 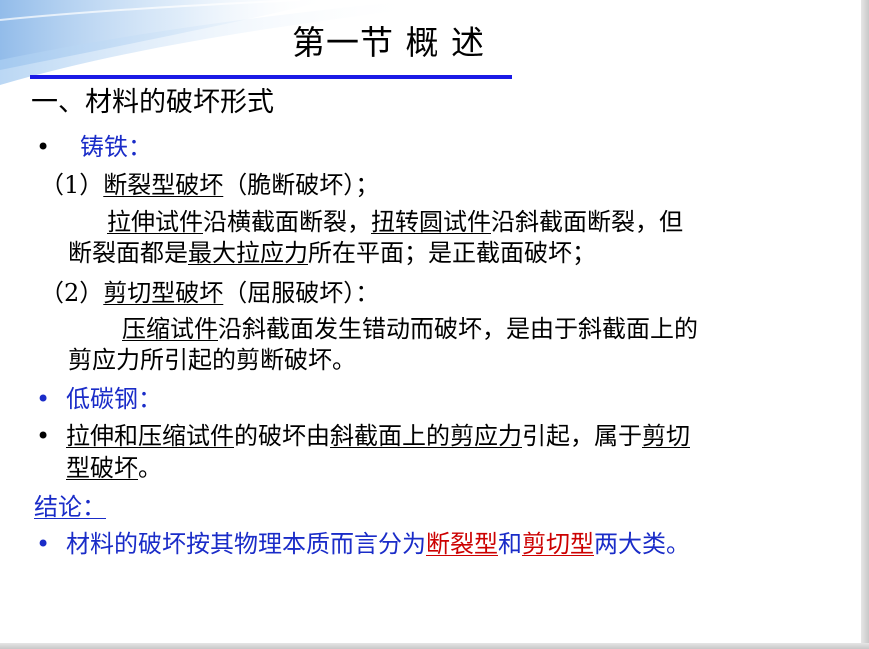 I want to click on torsion-specimen-term: 扭转圆试件, so click(x=431, y=222).